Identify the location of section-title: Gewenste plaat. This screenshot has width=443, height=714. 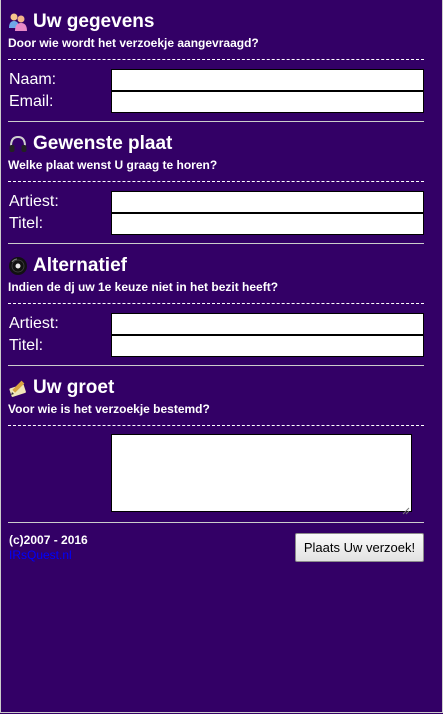
(103, 143).